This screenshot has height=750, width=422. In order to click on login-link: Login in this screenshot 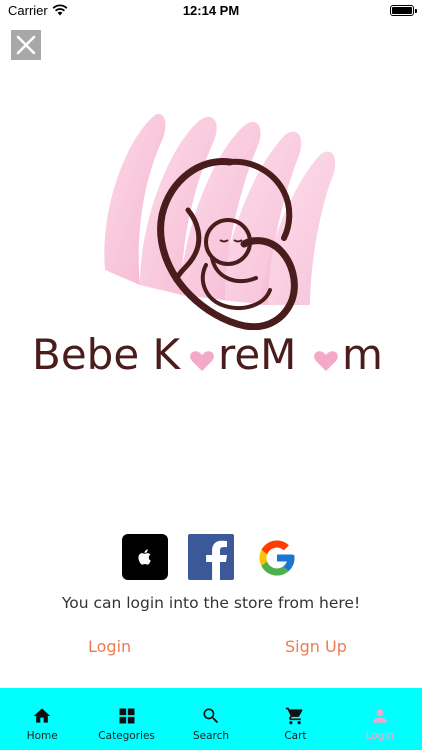, I will do `click(109, 646)`.